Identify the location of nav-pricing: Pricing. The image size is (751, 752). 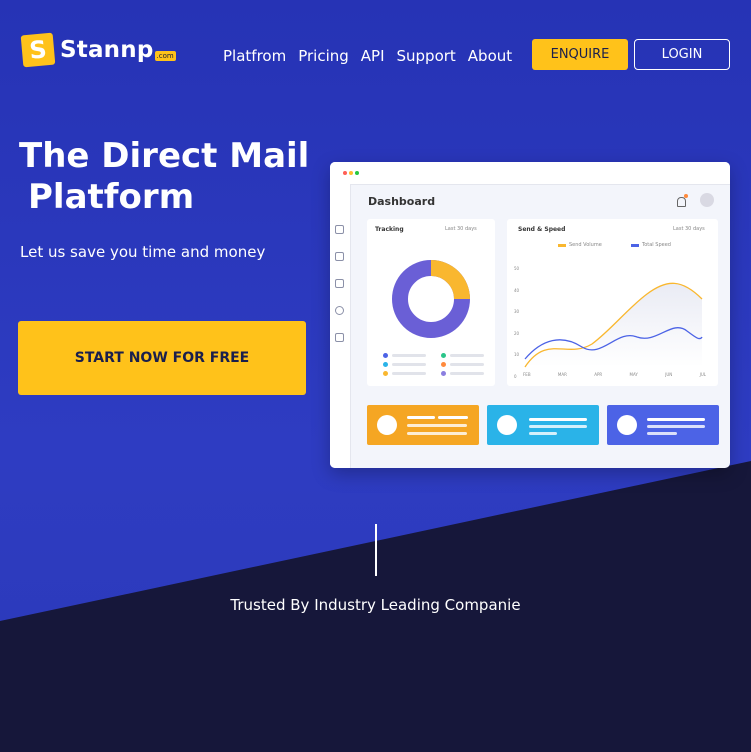
(323, 56).